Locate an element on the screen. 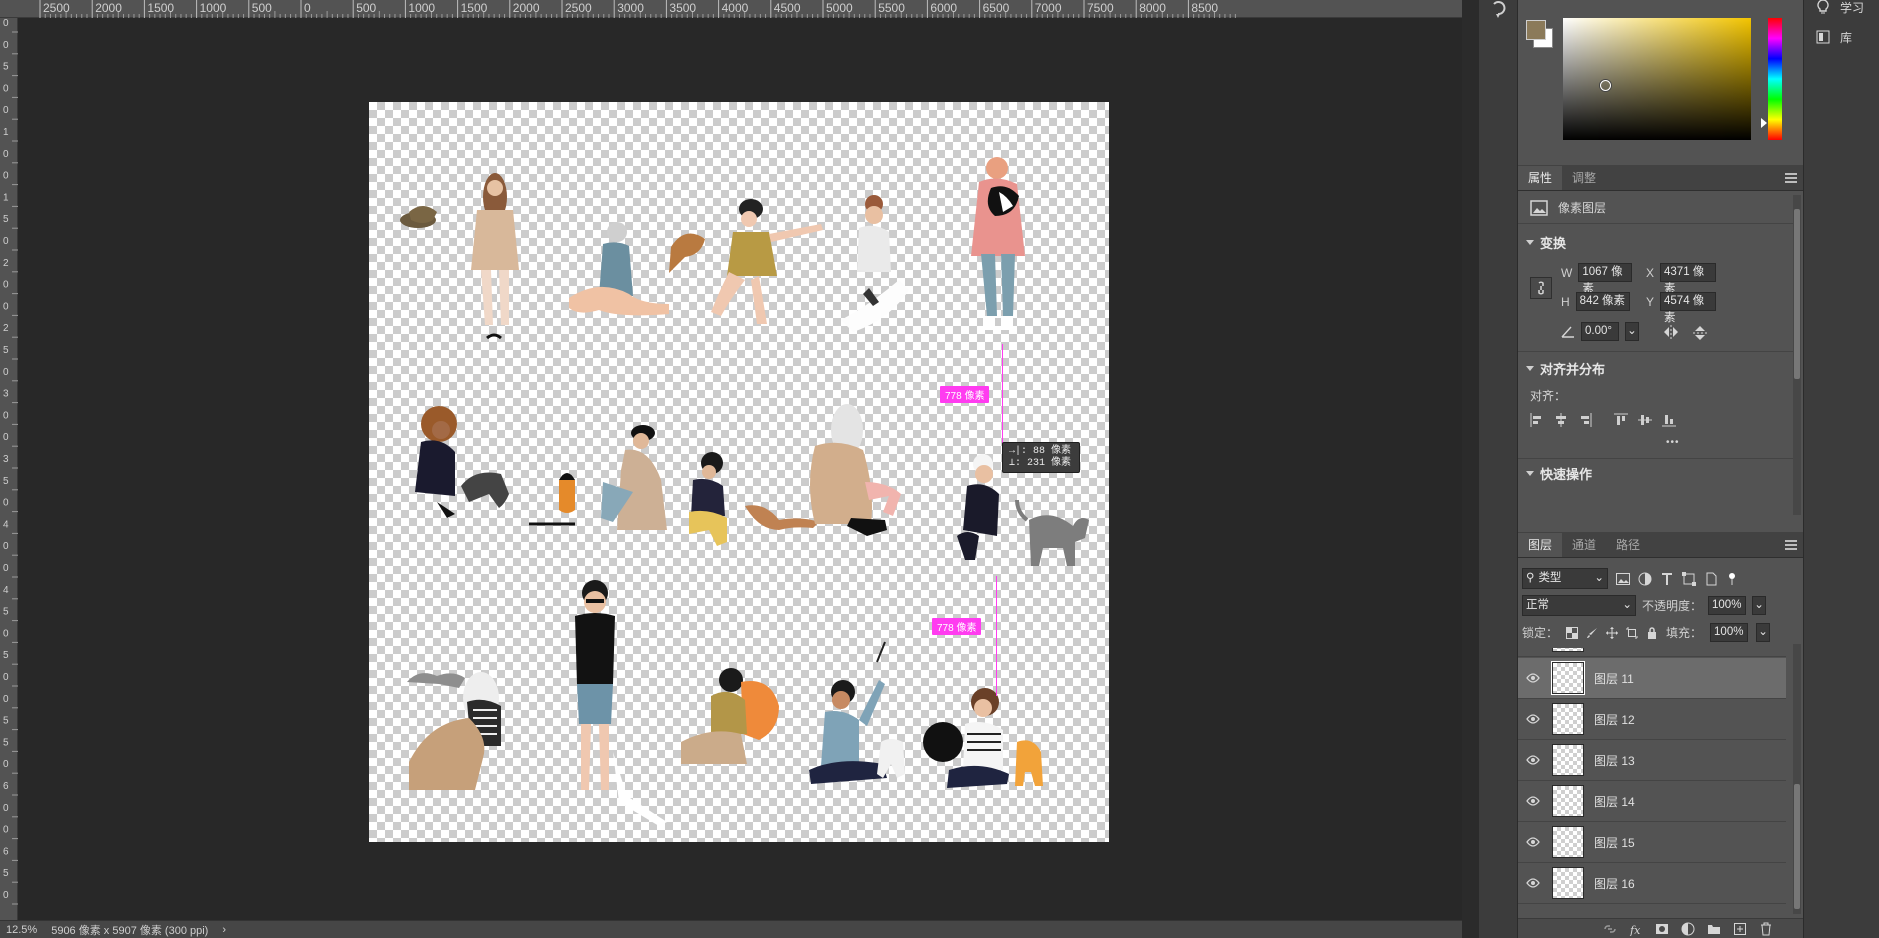 The width and height of the screenshot is (1879, 938). filter-toggle-icon is located at coordinates (1732, 579).